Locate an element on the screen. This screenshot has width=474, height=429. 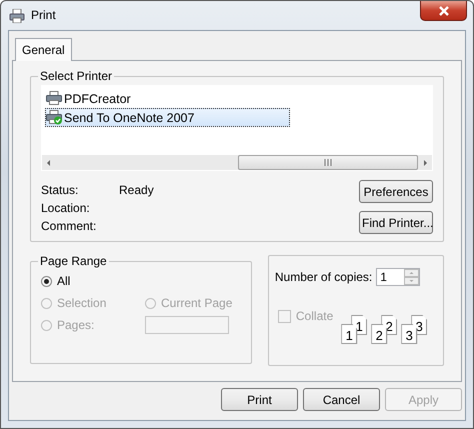
close-icon is located at coordinates (444, 11).